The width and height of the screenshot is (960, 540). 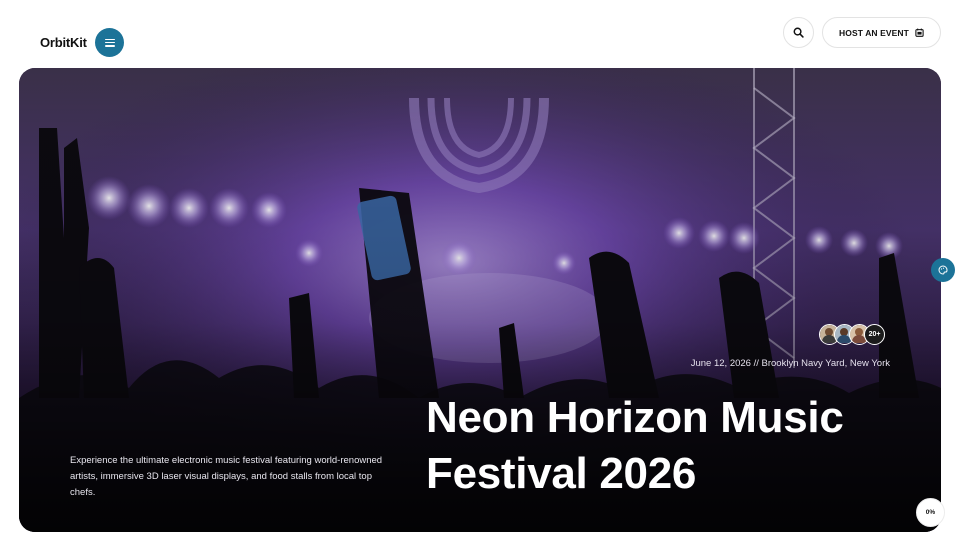 I want to click on theme-customizer-button, so click(x=943, y=270).